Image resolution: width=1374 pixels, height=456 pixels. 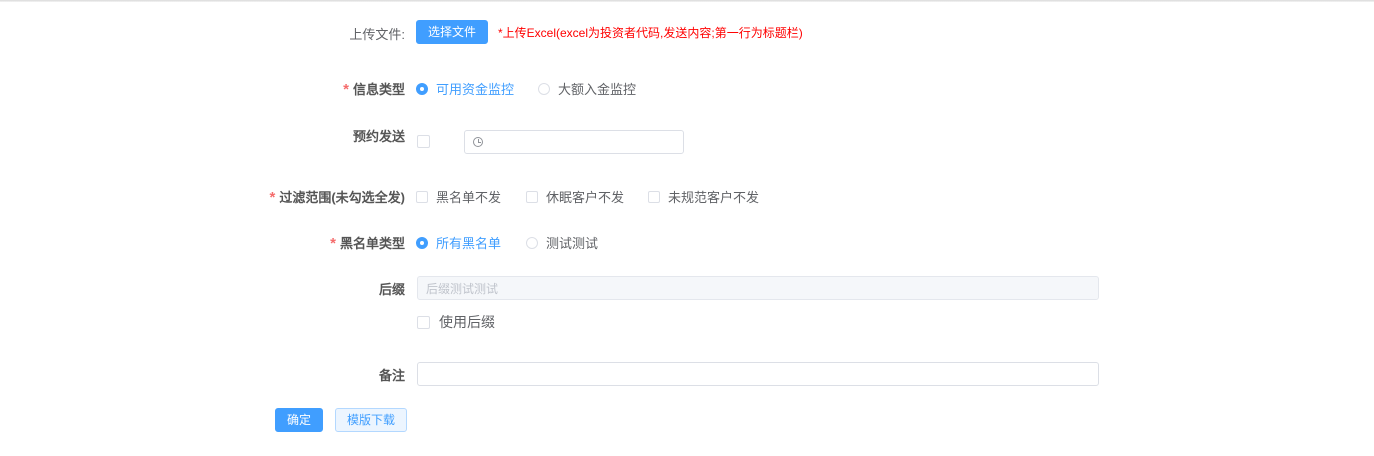 I want to click on checkbox-label: 休眠客户不发, so click(x=585, y=197).